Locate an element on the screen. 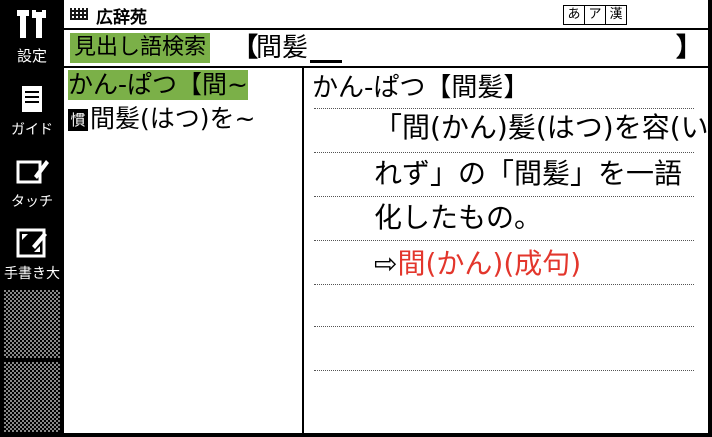 This screenshot has width=712, height=437. sidebar-guide-button: ガイド is located at coordinates (32, 109).